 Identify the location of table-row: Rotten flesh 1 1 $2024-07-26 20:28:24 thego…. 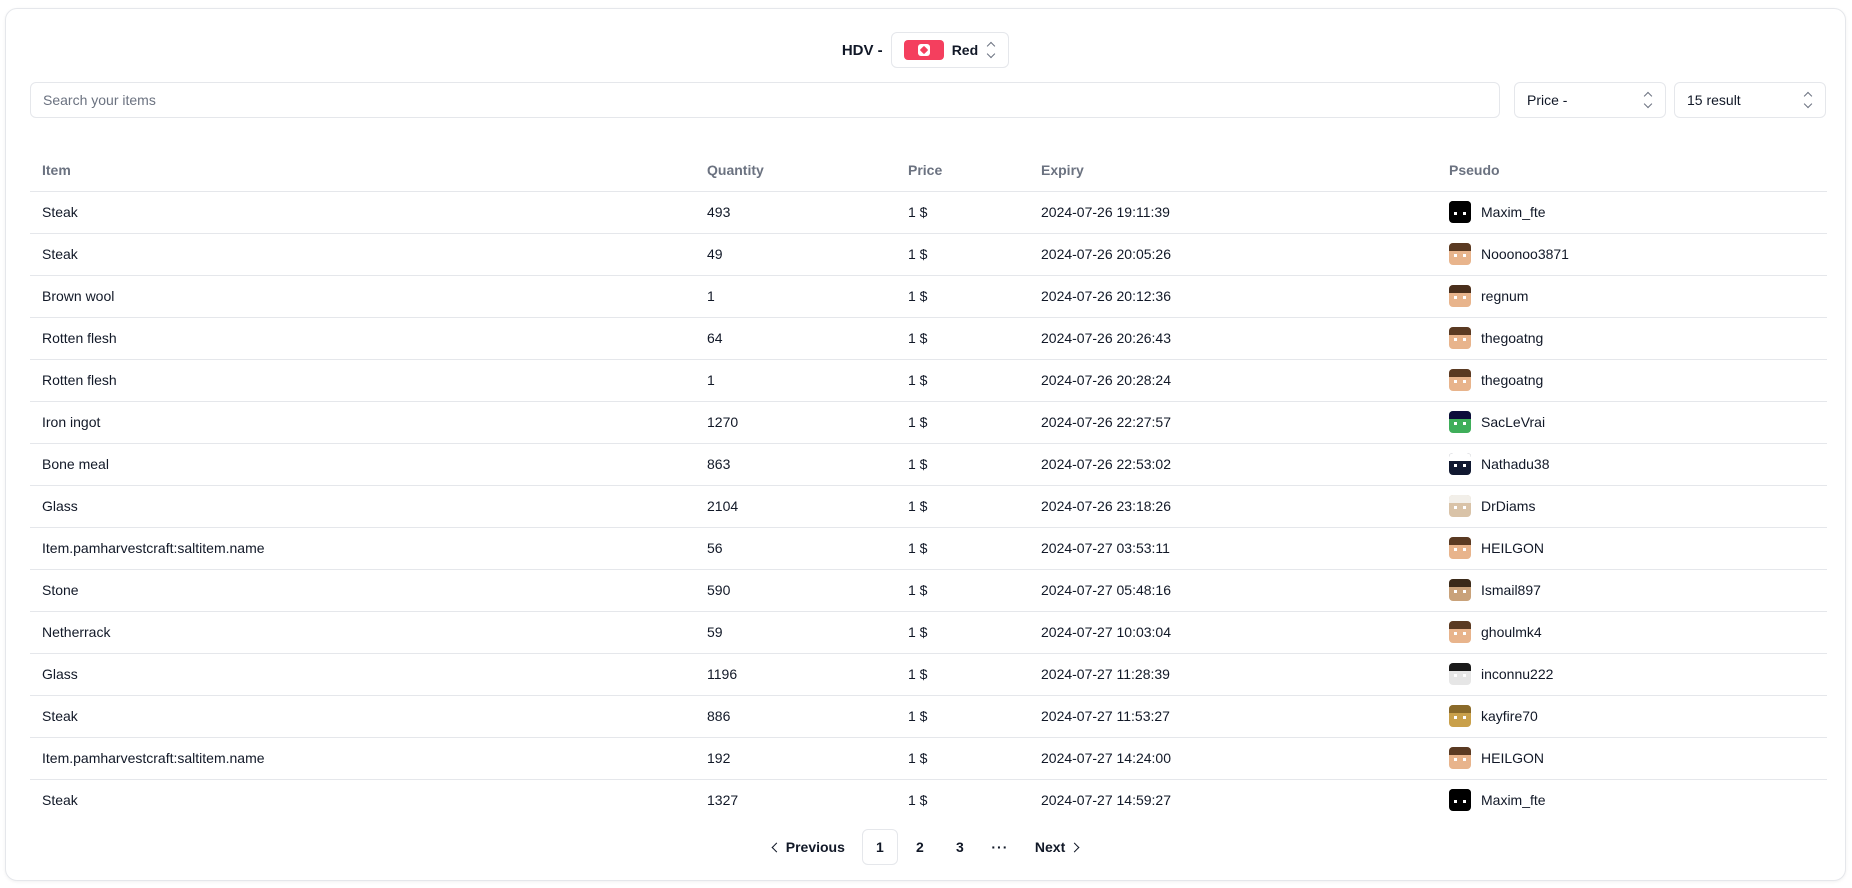
(928, 380).